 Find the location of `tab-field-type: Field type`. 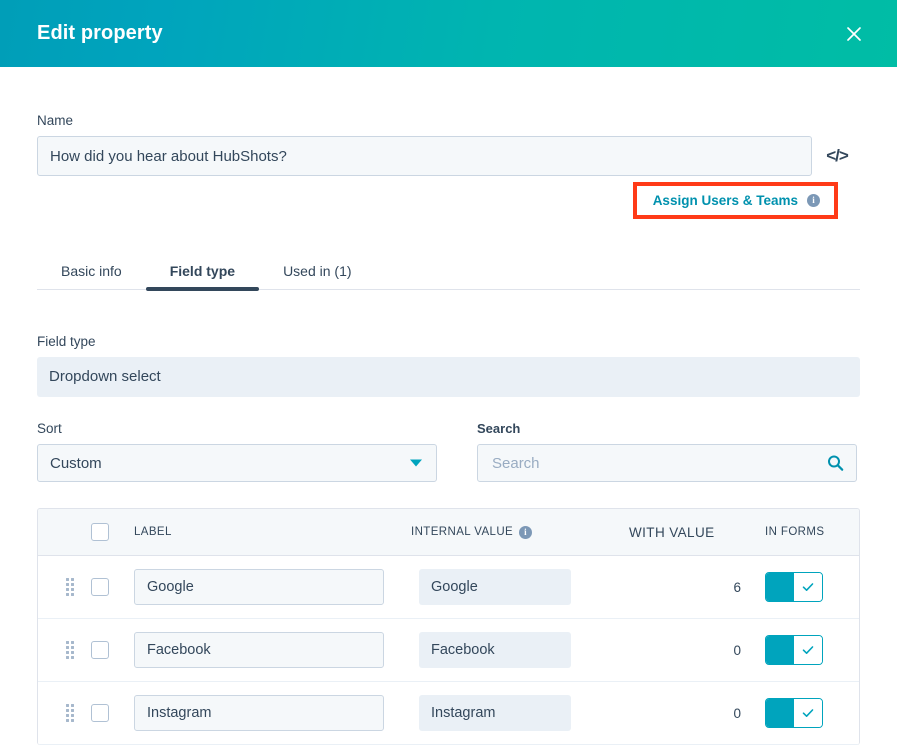

tab-field-type: Field type is located at coordinates (202, 277).